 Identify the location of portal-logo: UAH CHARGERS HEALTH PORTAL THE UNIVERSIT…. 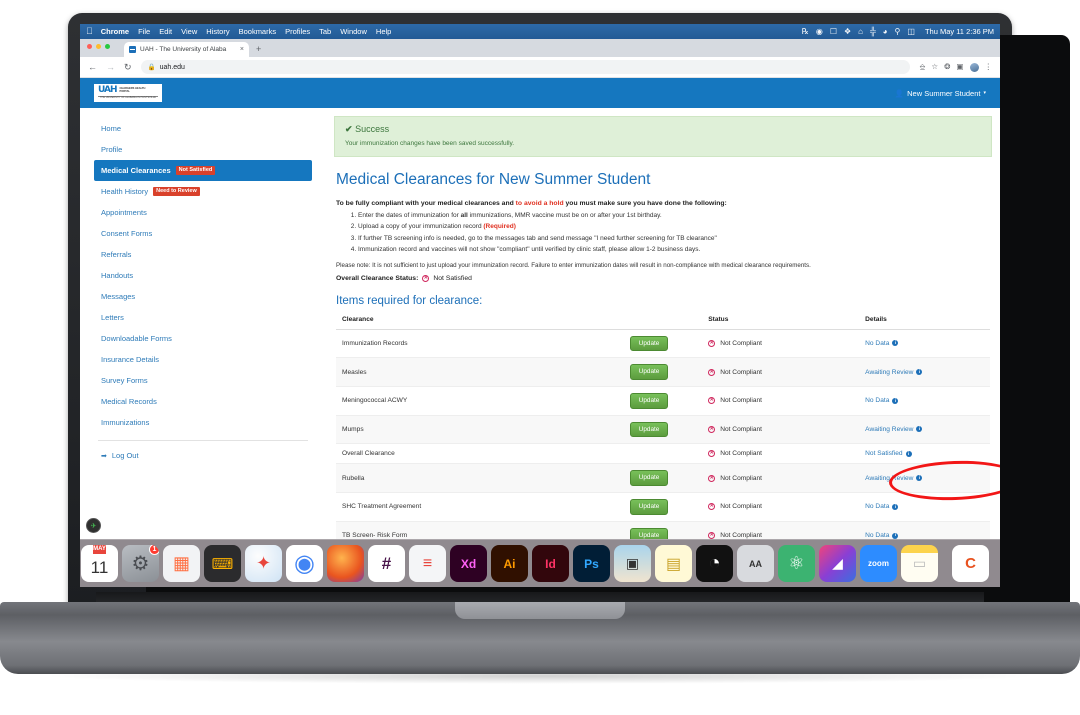
(128, 93).